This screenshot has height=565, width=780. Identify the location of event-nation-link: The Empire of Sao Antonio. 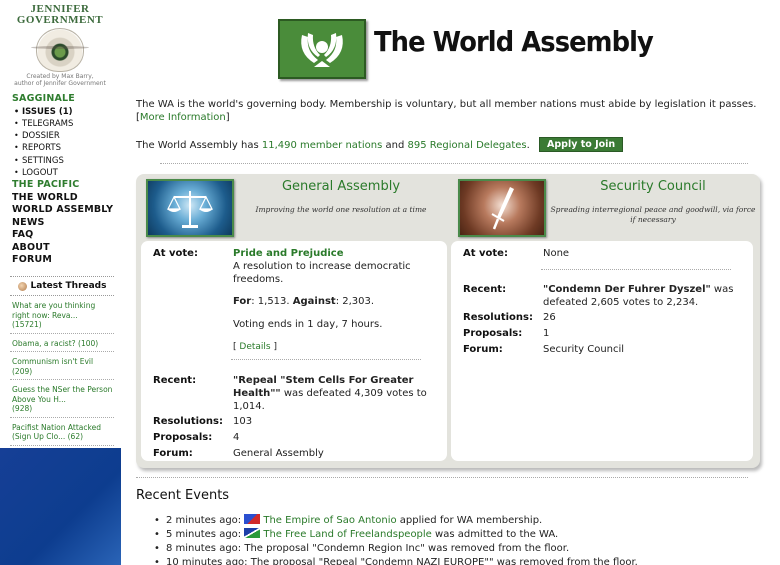
(329, 520).